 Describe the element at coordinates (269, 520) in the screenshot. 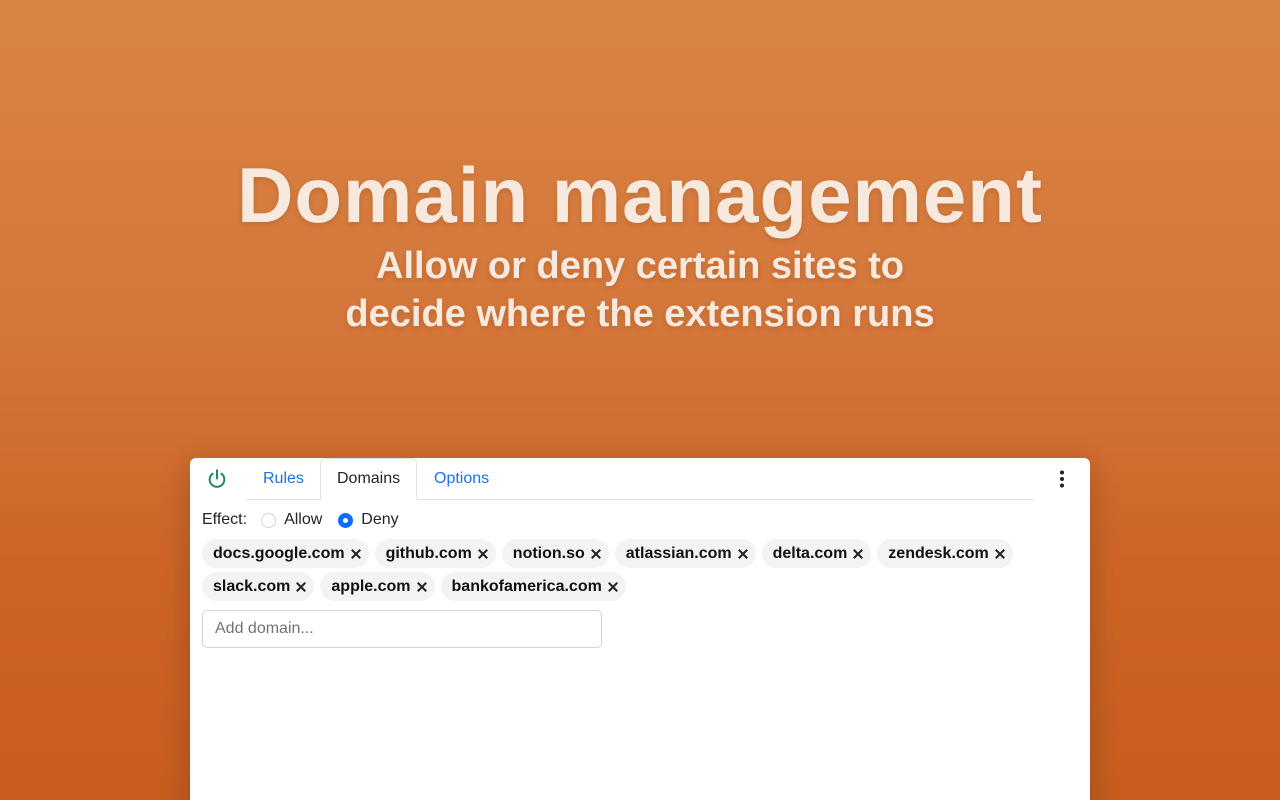

I see `allow-radio` at that location.